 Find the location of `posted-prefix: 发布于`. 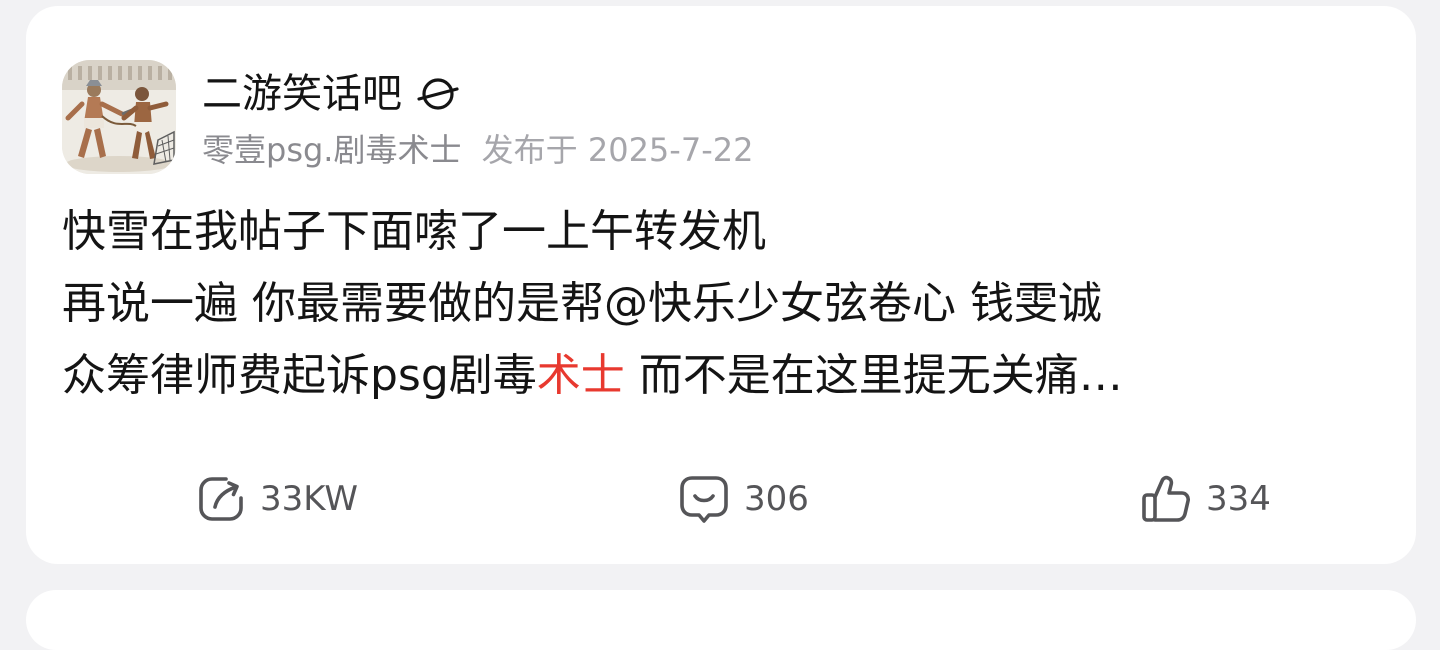

posted-prefix: 发布于 is located at coordinates (529, 150).